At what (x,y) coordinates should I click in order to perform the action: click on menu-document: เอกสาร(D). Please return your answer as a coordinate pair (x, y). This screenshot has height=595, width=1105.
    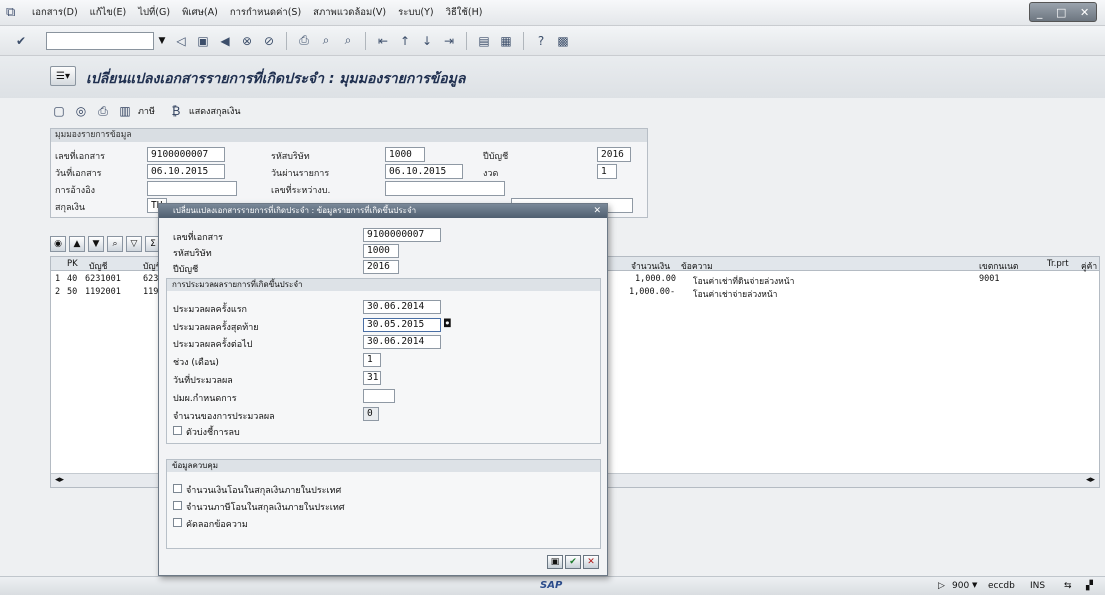
    Looking at the image, I should click on (55, 12).